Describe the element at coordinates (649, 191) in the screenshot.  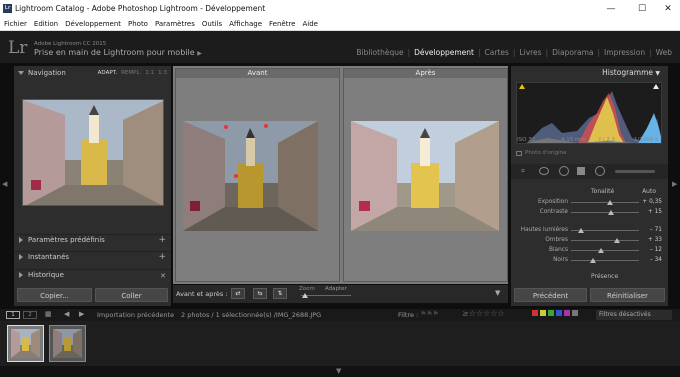
I see `tone-auto-button: Auto` at that location.